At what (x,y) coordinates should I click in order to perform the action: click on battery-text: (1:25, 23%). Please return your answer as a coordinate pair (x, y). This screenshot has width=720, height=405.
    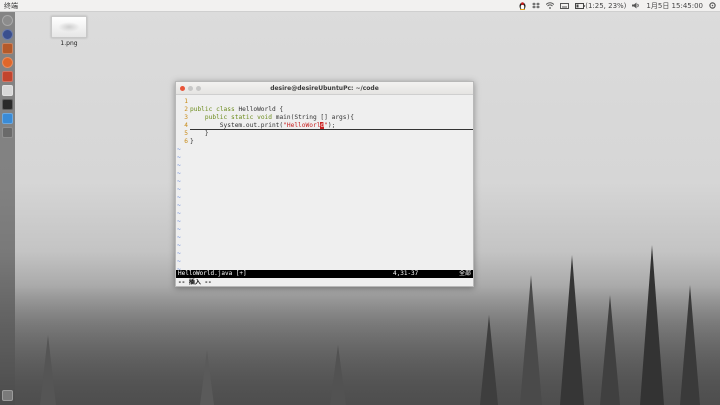
    Looking at the image, I should click on (606, 5).